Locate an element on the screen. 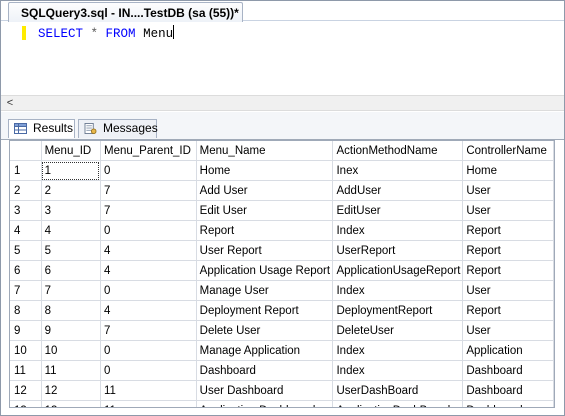 This screenshot has width=565, height=416. table-row: 5 5 4 User Report UserReport Report is located at coordinates (282, 250).